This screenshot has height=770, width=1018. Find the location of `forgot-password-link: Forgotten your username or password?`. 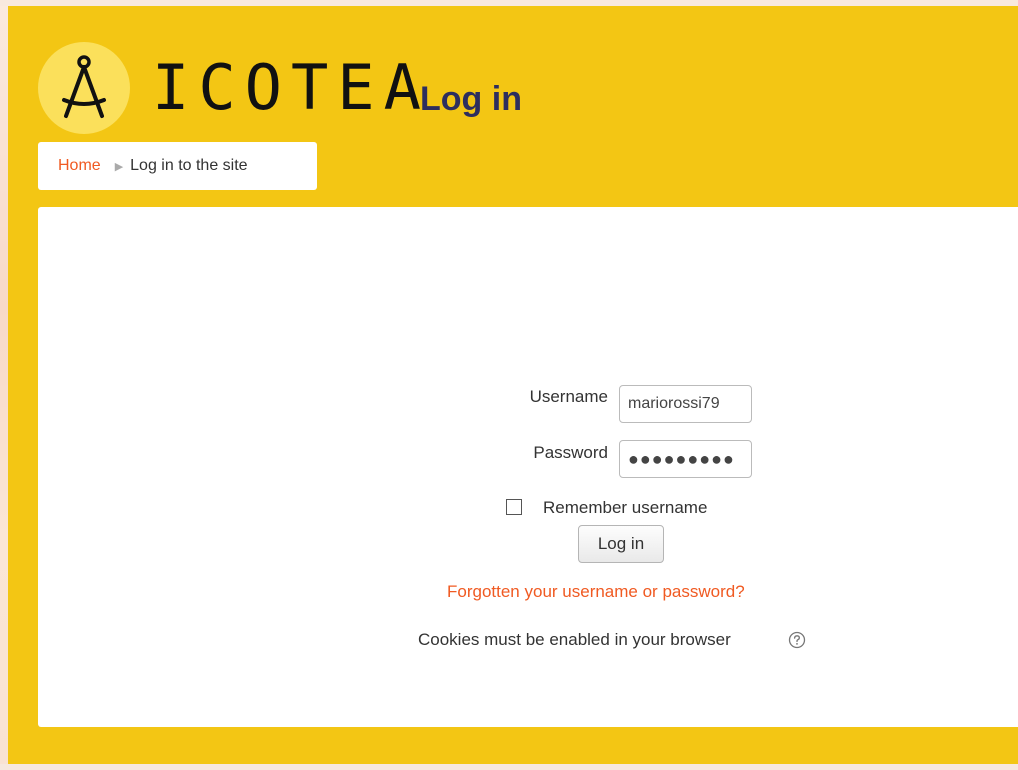

forgot-password-link: Forgotten your username or password? is located at coordinates (596, 592).